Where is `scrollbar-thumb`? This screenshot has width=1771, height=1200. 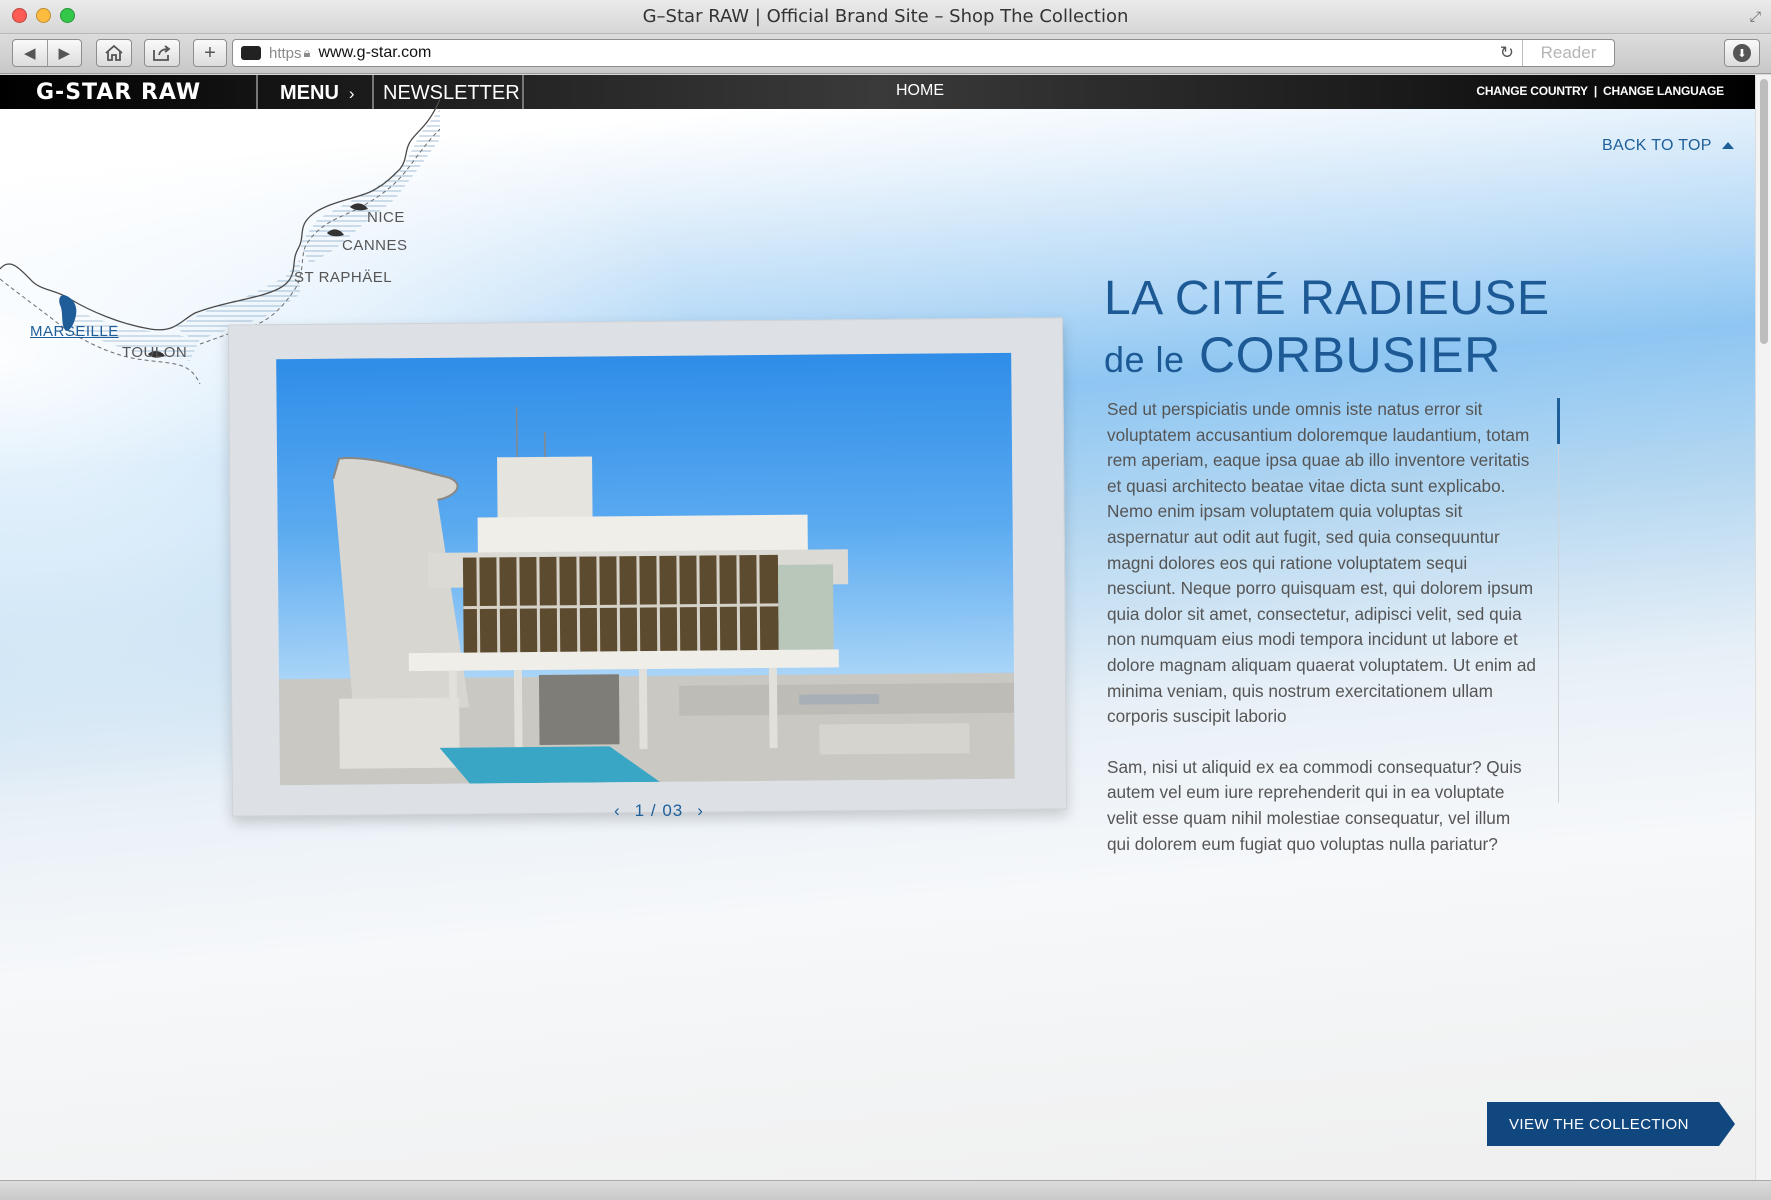 scrollbar-thumb is located at coordinates (1764, 211).